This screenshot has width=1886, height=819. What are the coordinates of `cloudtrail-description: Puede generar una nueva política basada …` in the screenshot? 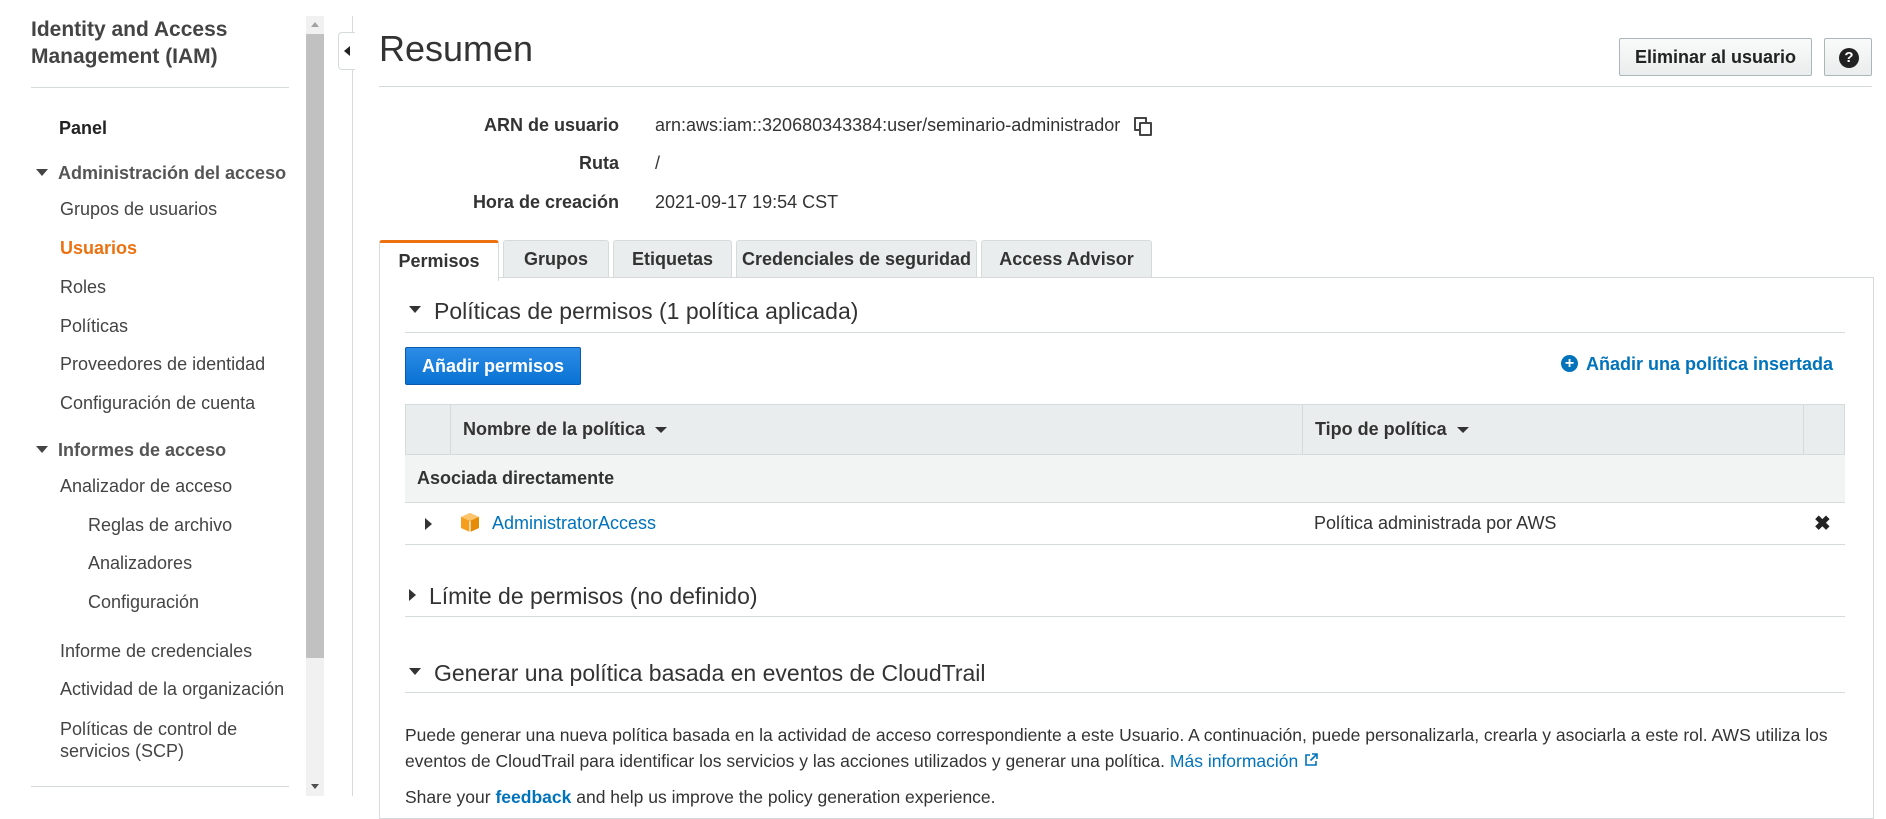 It's located at (1125, 748).